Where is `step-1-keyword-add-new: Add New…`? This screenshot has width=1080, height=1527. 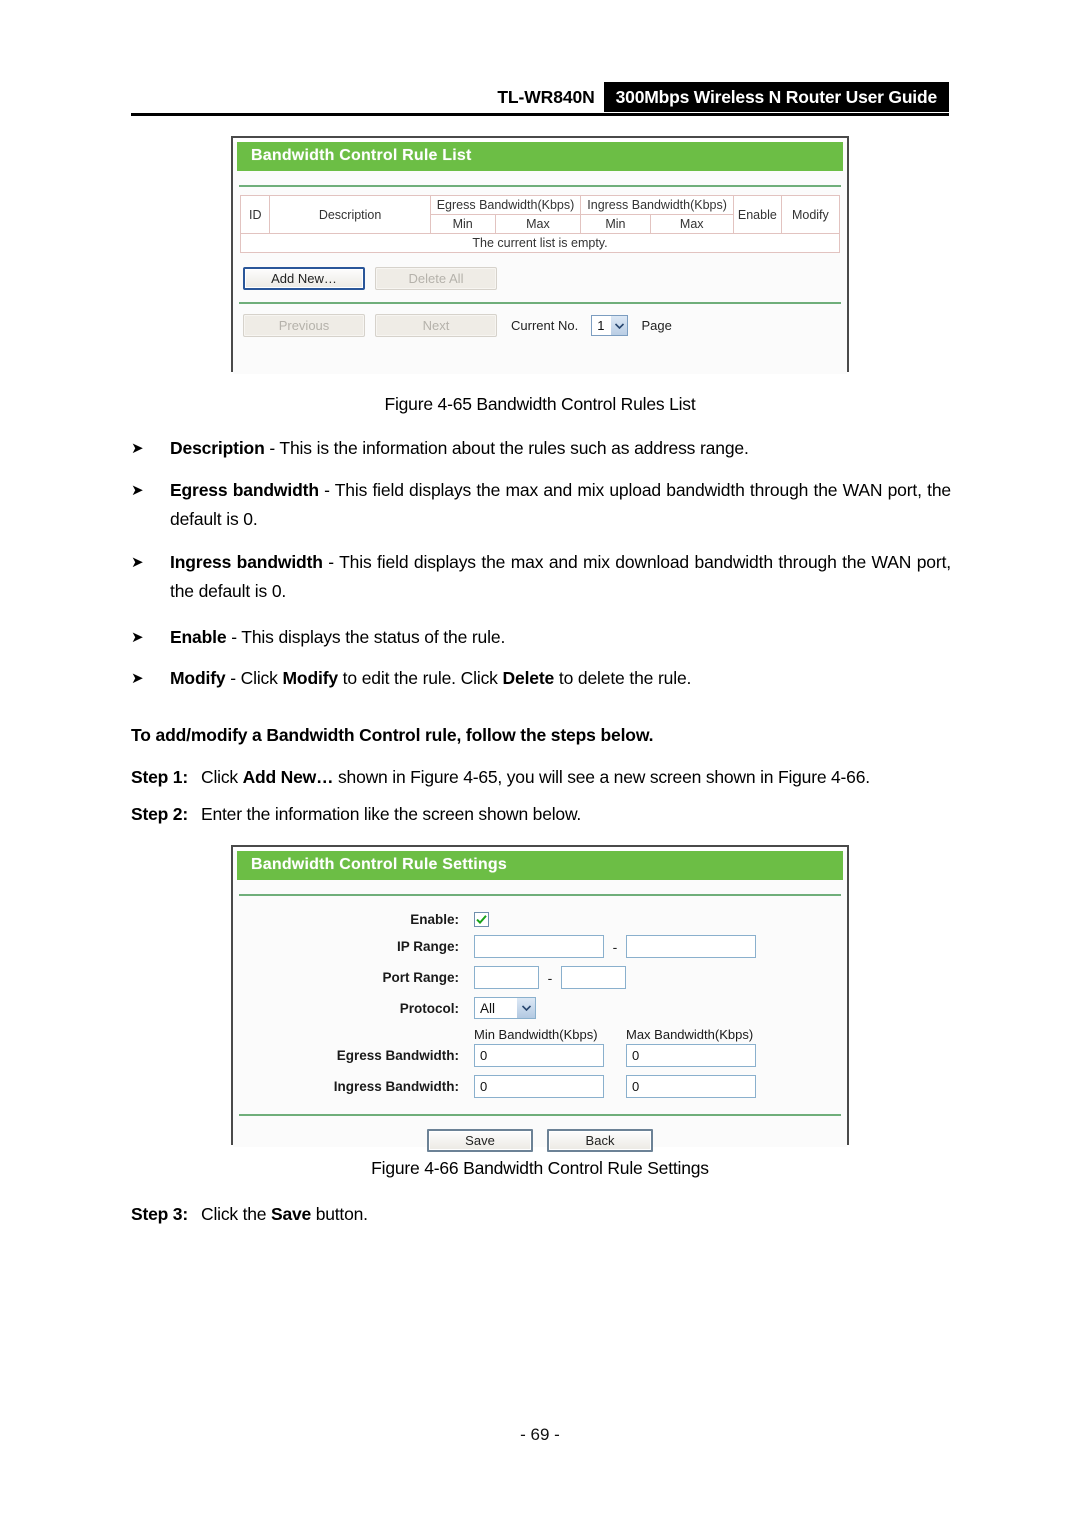
step-1-keyword-add-new: Add New… is located at coordinates (288, 777).